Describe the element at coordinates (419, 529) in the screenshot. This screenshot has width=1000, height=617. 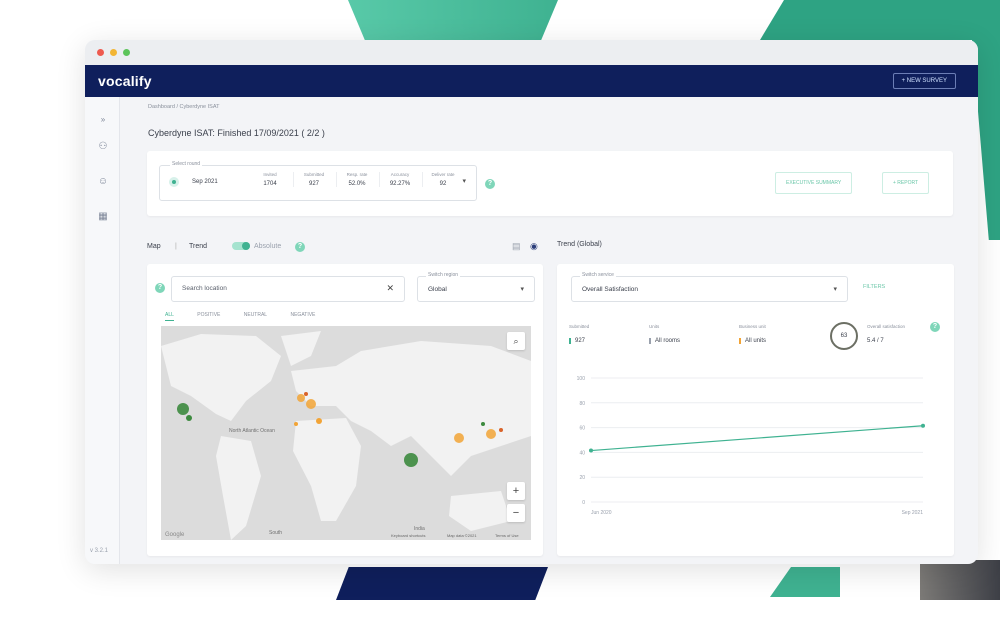
I see `map-label-india: India` at that location.